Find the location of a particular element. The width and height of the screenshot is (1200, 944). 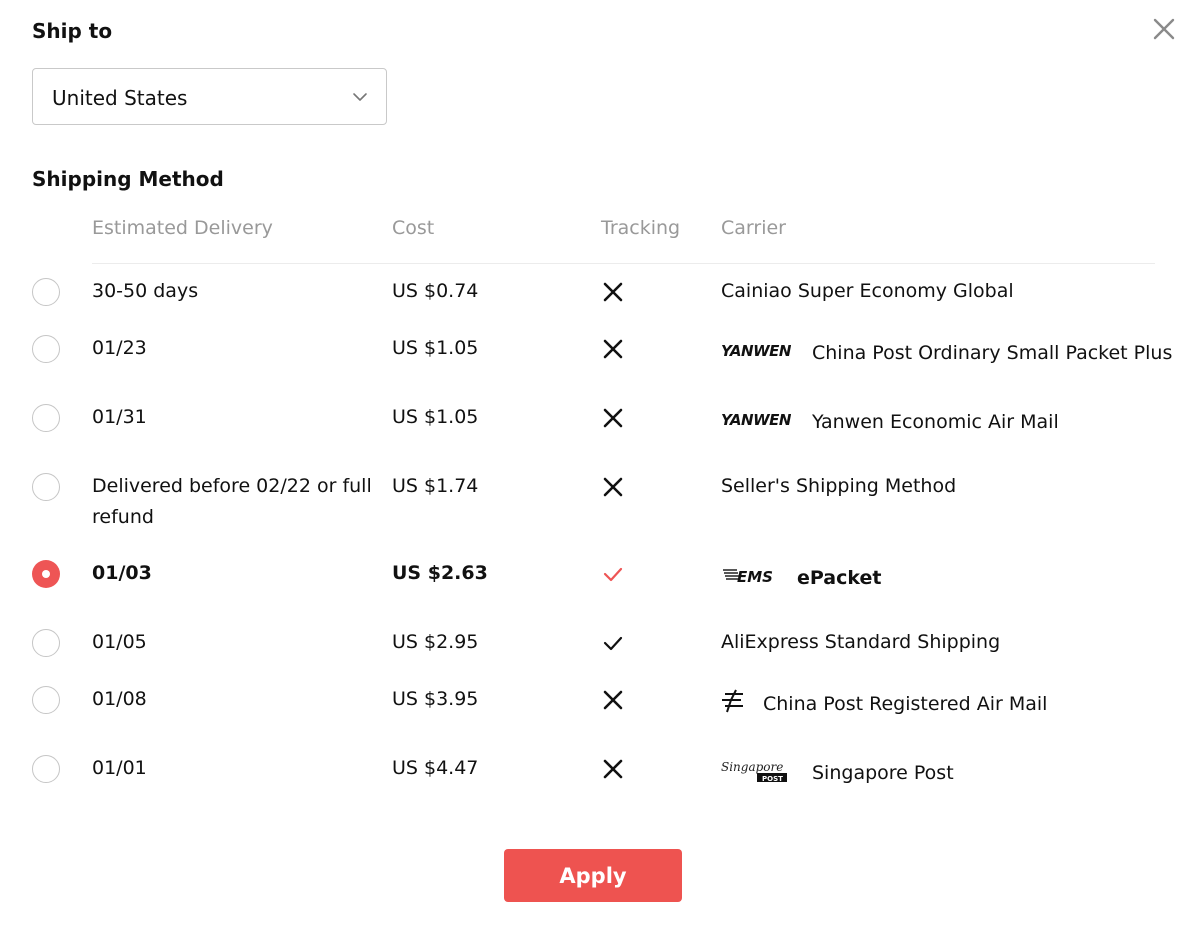

carrier-name: Singapore Post is located at coordinates (883, 773).